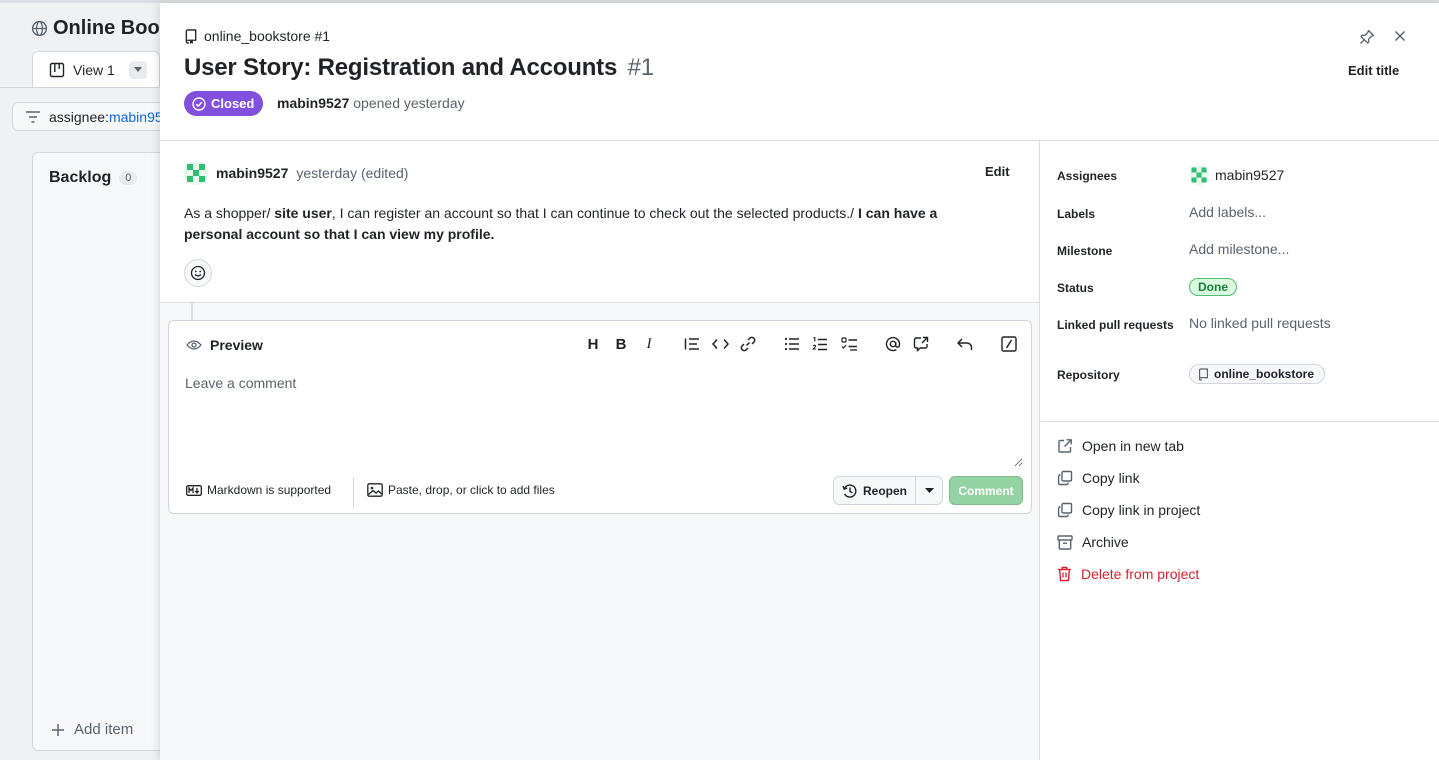 This screenshot has height=760, width=1439. I want to click on delete-from-project-button: Delete from project, so click(1128, 574).